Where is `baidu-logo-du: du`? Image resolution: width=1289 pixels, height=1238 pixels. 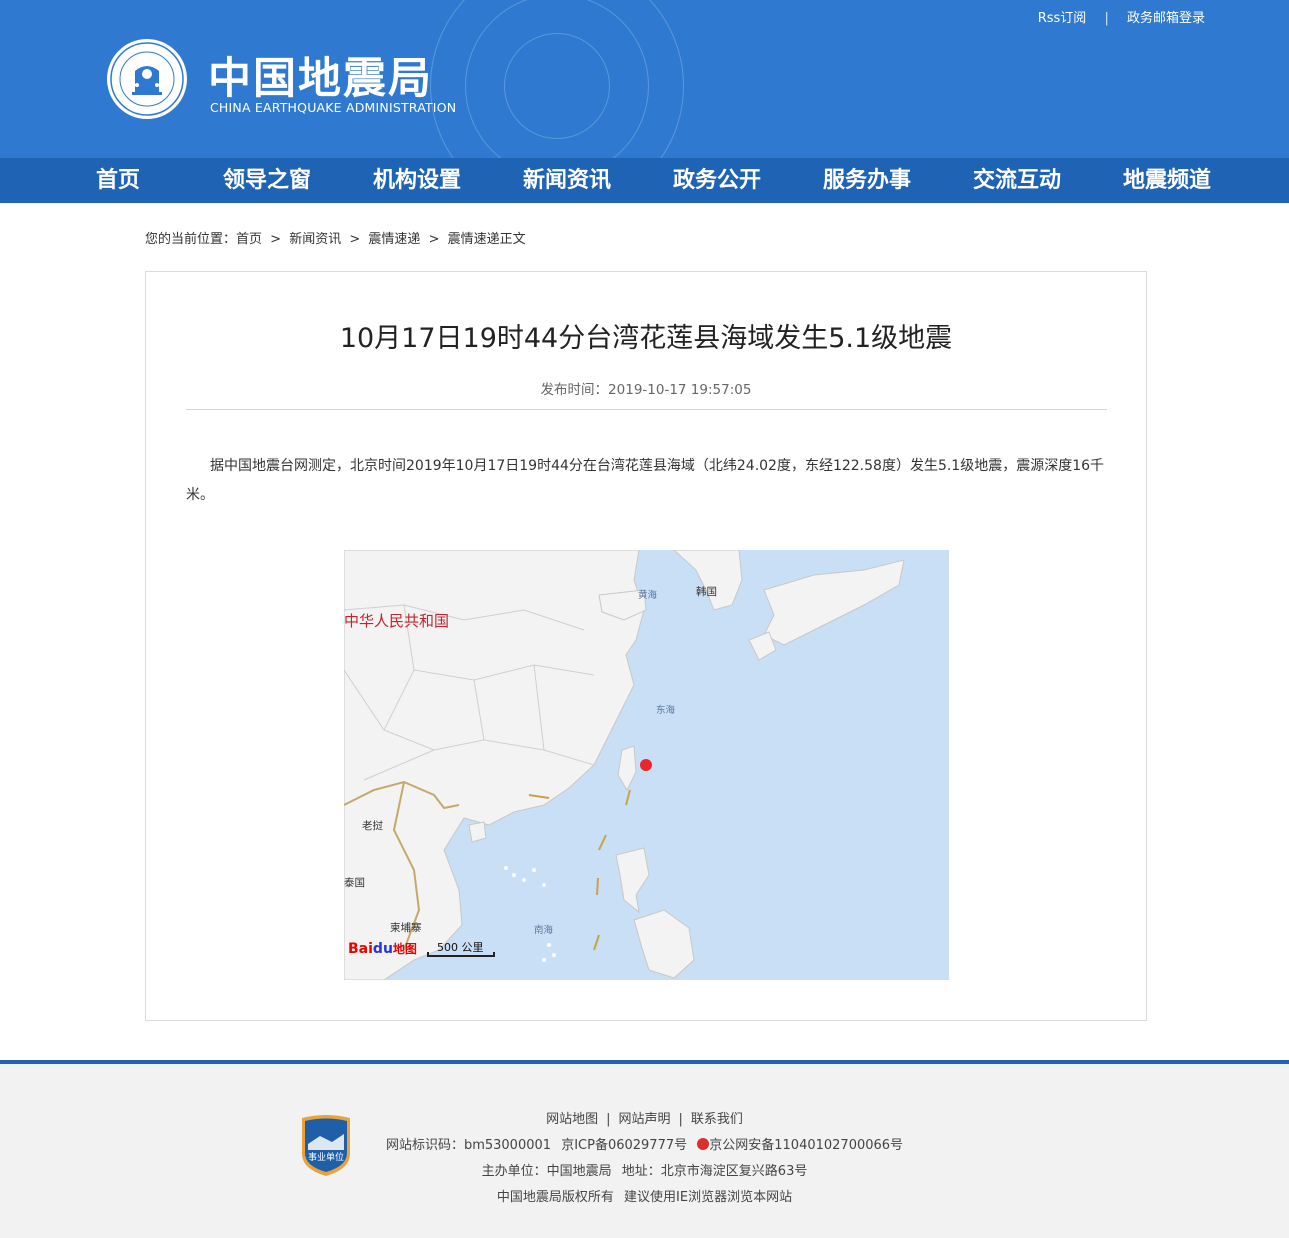 baidu-logo-du: du is located at coordinates (382, 949).